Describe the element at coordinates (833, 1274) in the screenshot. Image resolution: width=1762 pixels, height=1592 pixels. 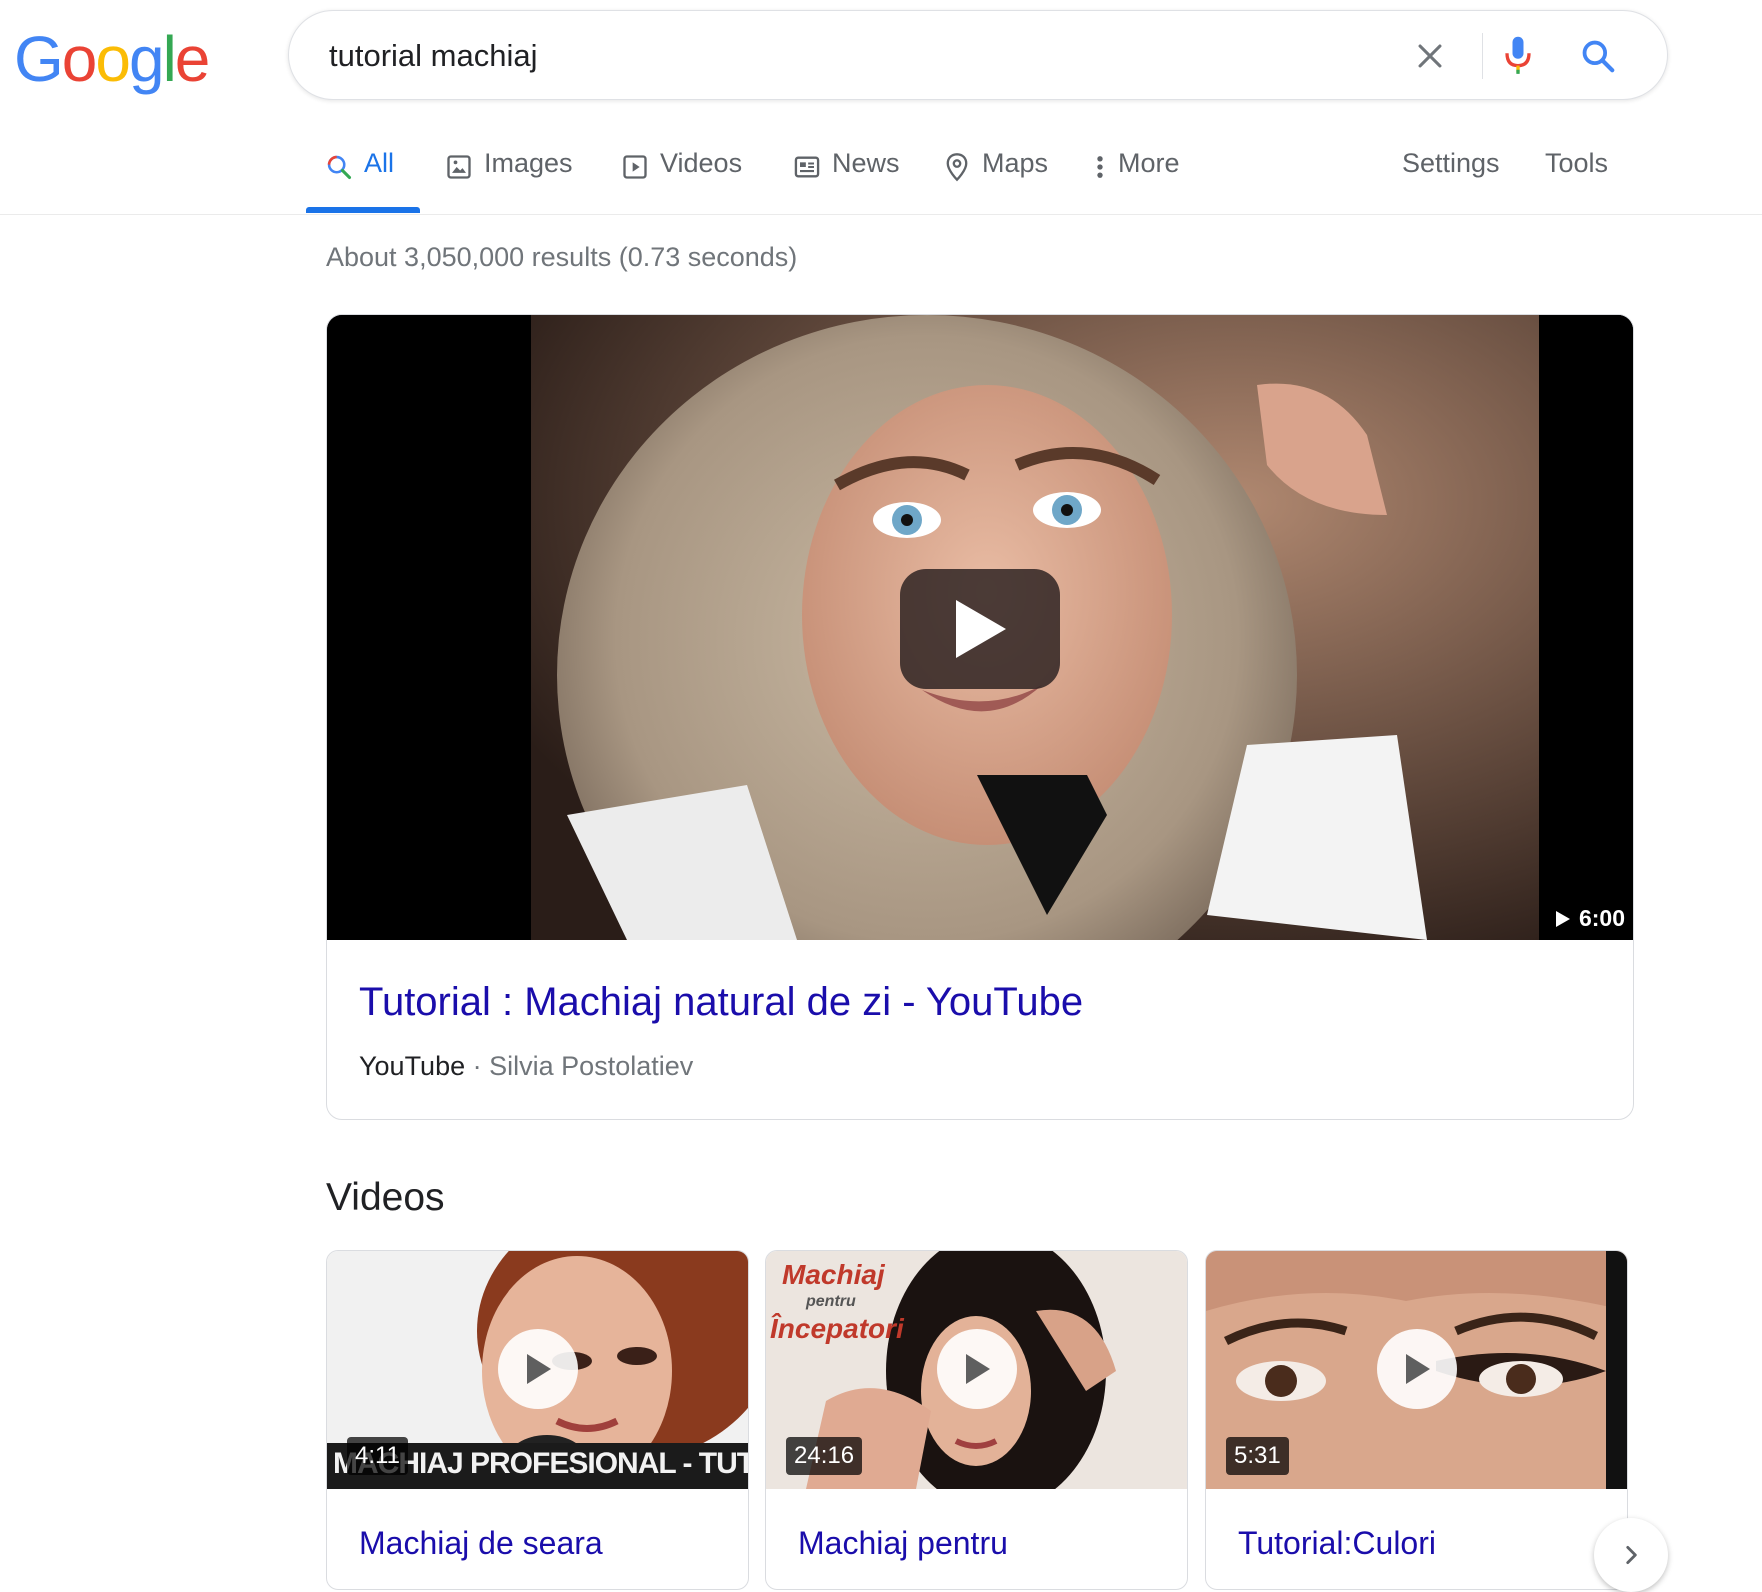
I see `thumbnail-overlay-title: Machiaj` at that location.